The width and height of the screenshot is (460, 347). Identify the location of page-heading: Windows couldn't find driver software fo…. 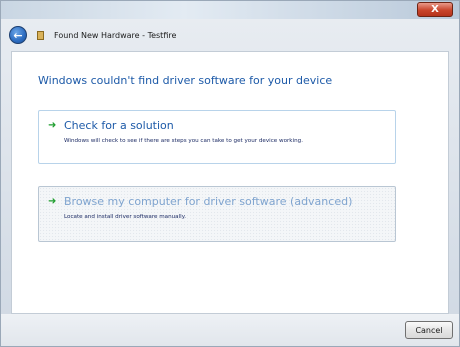
(185, 80).